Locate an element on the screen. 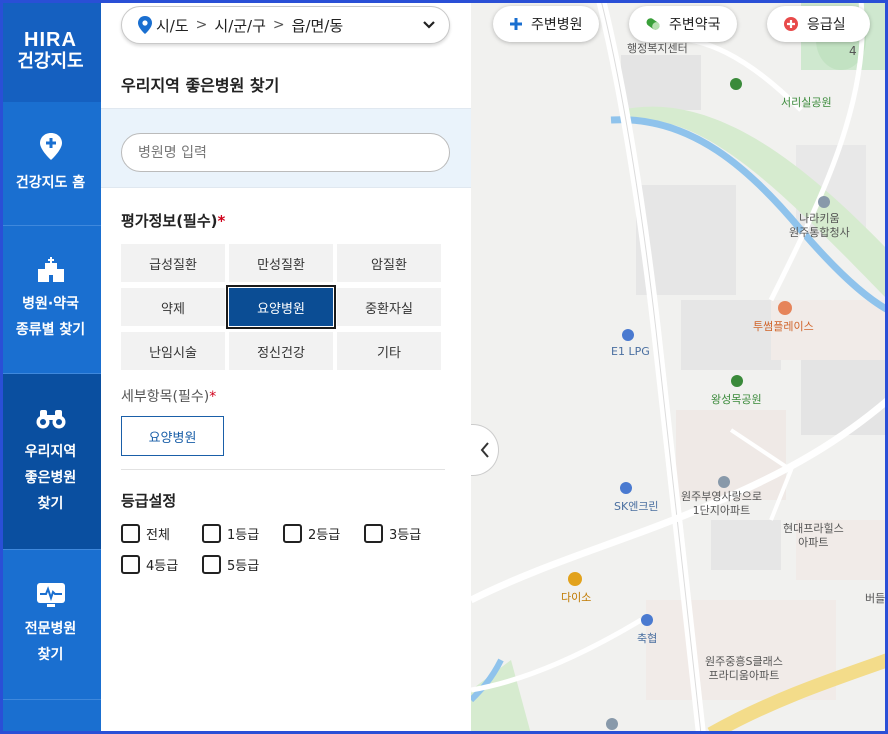 Image resolution: width=888 pixels, height=734 pixels. sub-item-title: 세부항목(필수)* is located at coordinates (168, 396).